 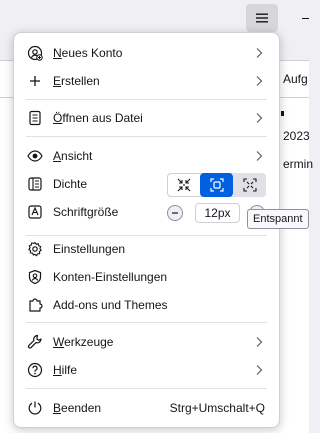 What do you see at coordinates (296, 136) in the screenshot?
I see `background-date-fragment: 2023` at bounding box center [296, 136].